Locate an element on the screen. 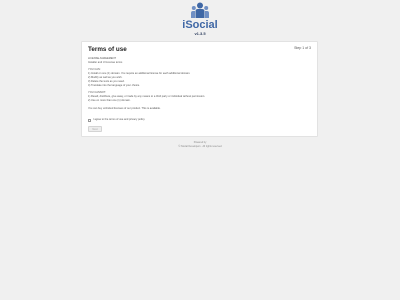 The height and width of the screenshot is (300, 400). version-label: v1.3.5 is located at coordinates (200, 33).